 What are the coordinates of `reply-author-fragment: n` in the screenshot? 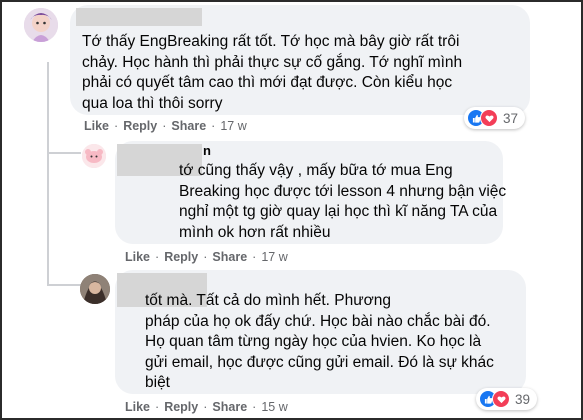 It's located at (207, 150).